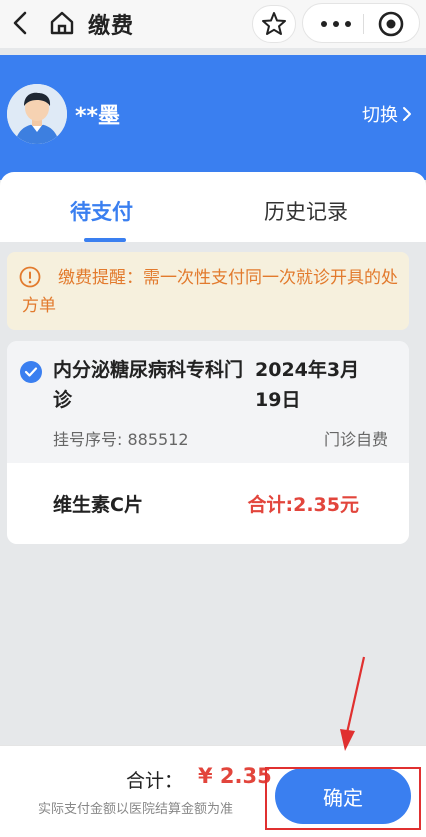 This screenshot has width=426, height=837. I want to click on selected-checkbox, so click(31, 372).